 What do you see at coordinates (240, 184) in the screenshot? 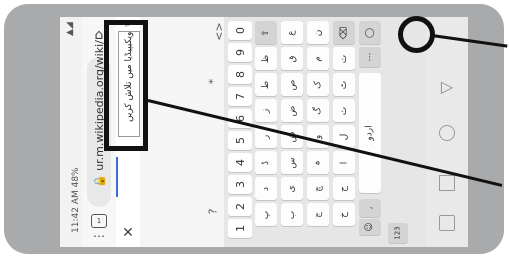
I see `number-key: 3` at bounding box center [240, 184].